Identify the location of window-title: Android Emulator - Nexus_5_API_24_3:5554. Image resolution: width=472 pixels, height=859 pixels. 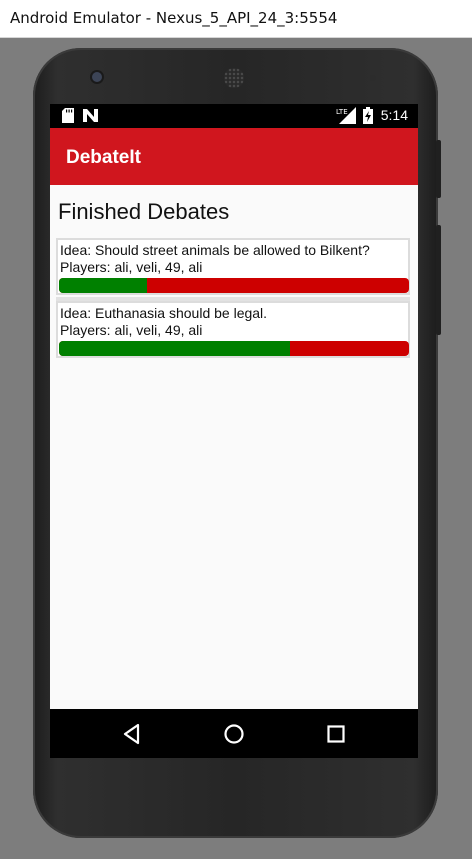
(174, 18).